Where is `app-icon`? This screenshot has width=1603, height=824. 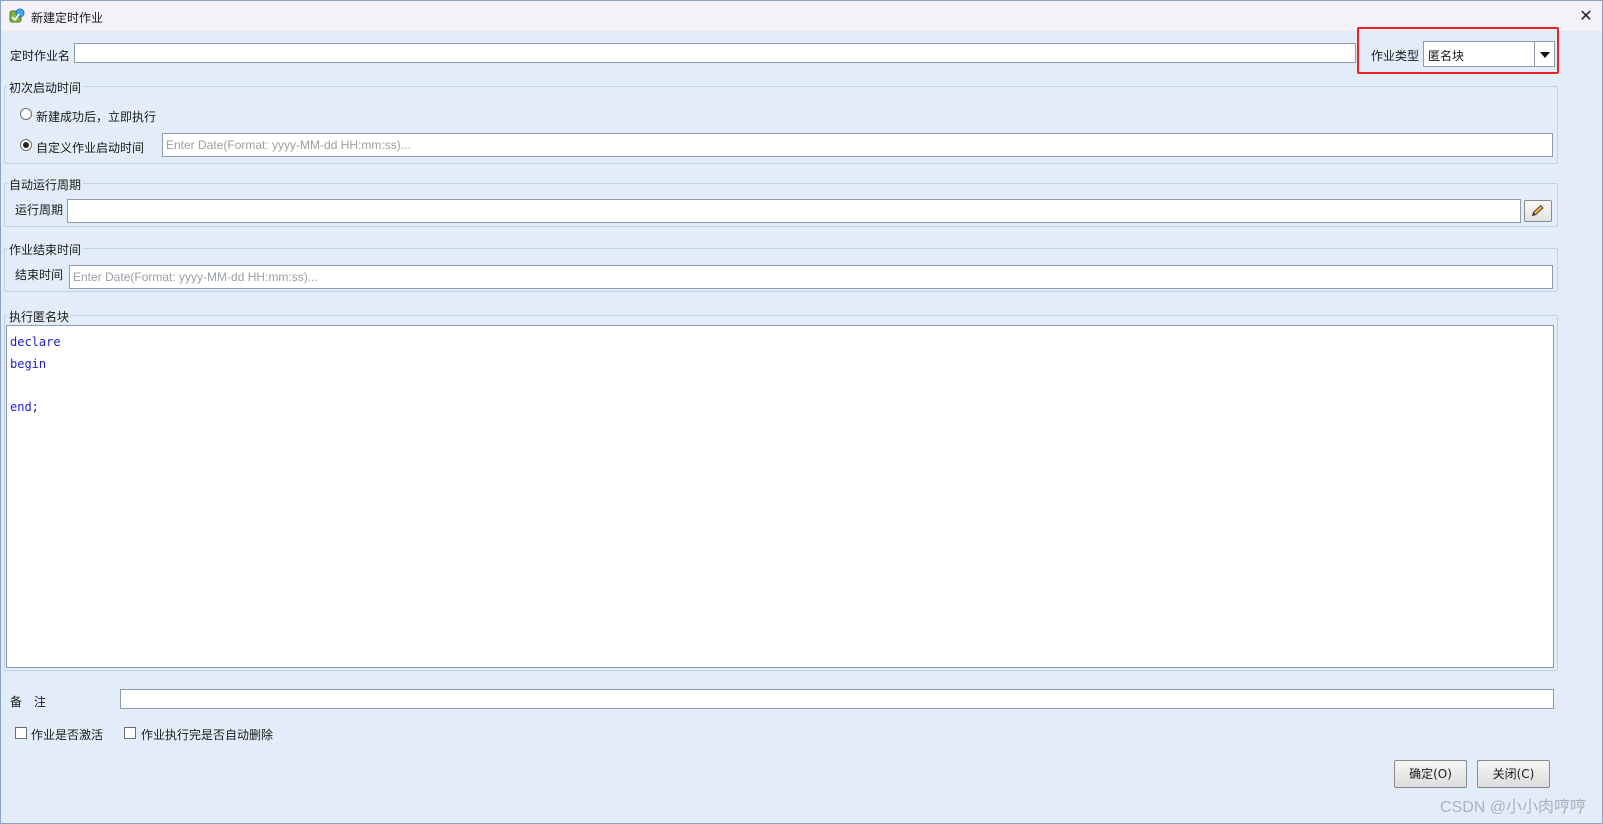 app-icon is located at coordinates (17, 15).